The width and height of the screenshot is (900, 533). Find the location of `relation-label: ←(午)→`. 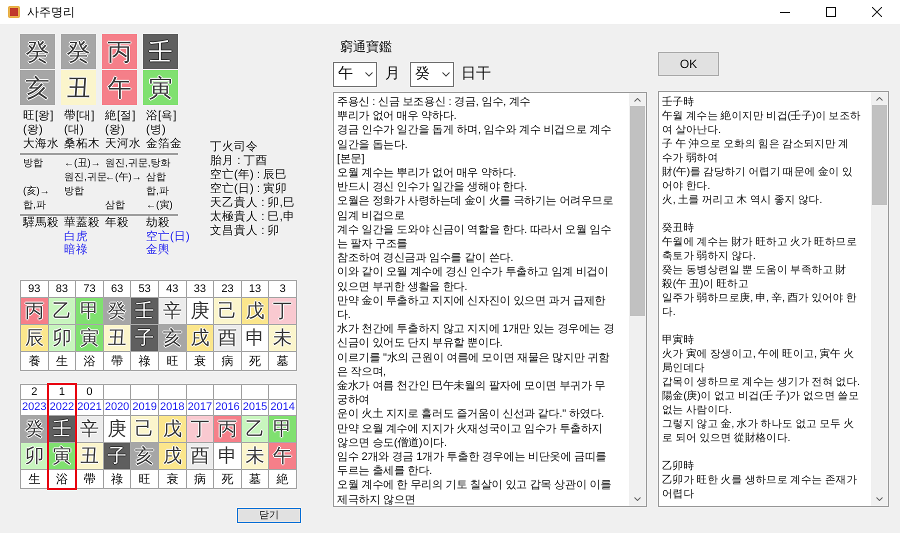

relation-label: ←(午)→ is located at coordinates (123, 177).